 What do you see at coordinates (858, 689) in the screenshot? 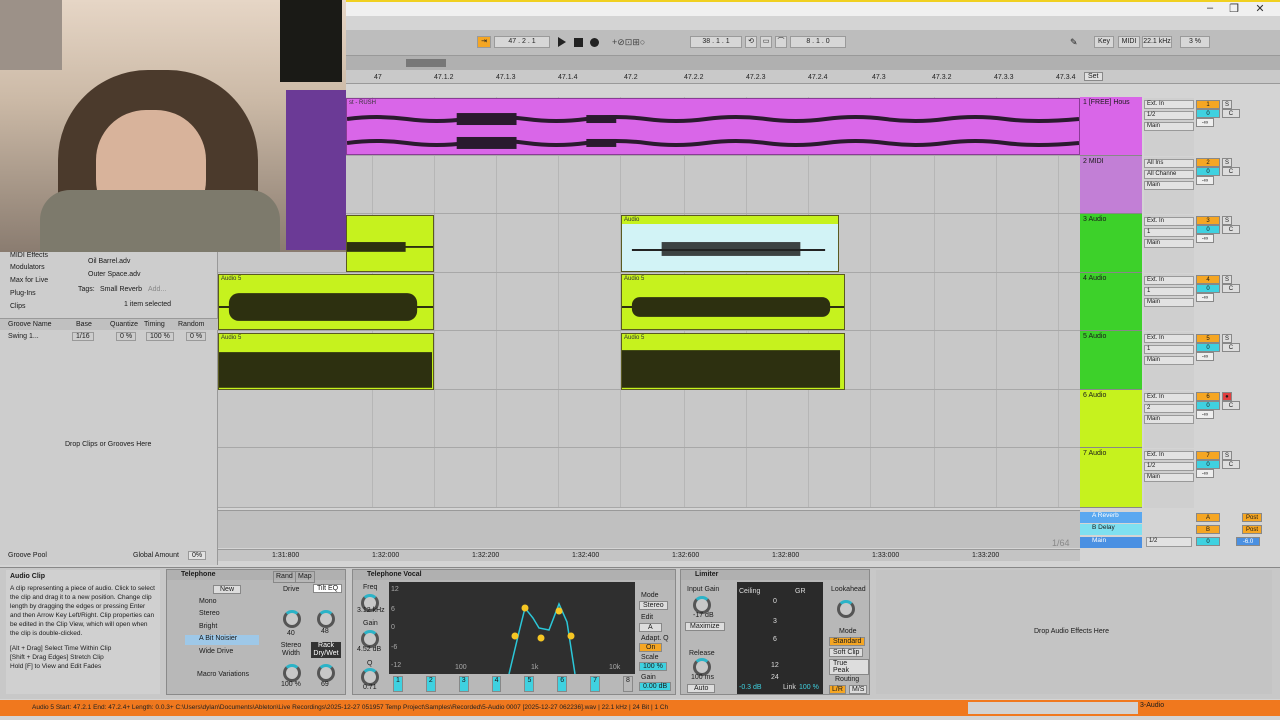
I see `ms-button: M/S` at bounding box center [858, 689].